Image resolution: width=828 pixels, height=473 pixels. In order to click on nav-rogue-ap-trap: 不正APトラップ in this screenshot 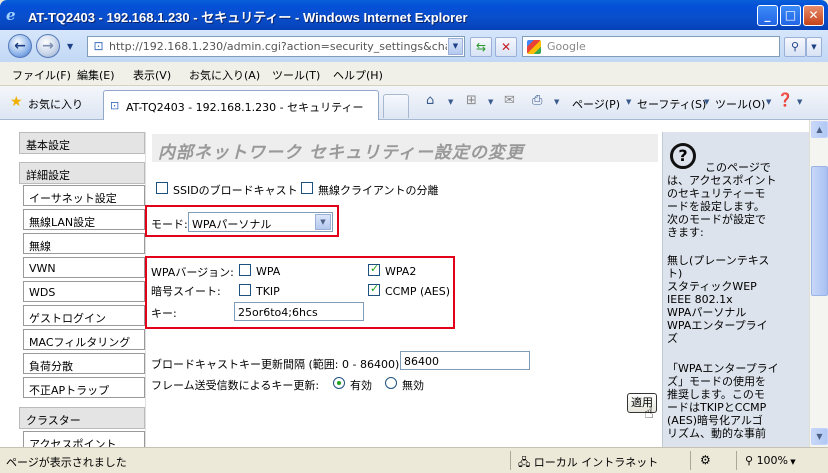, I will do `click(84, 387)`.